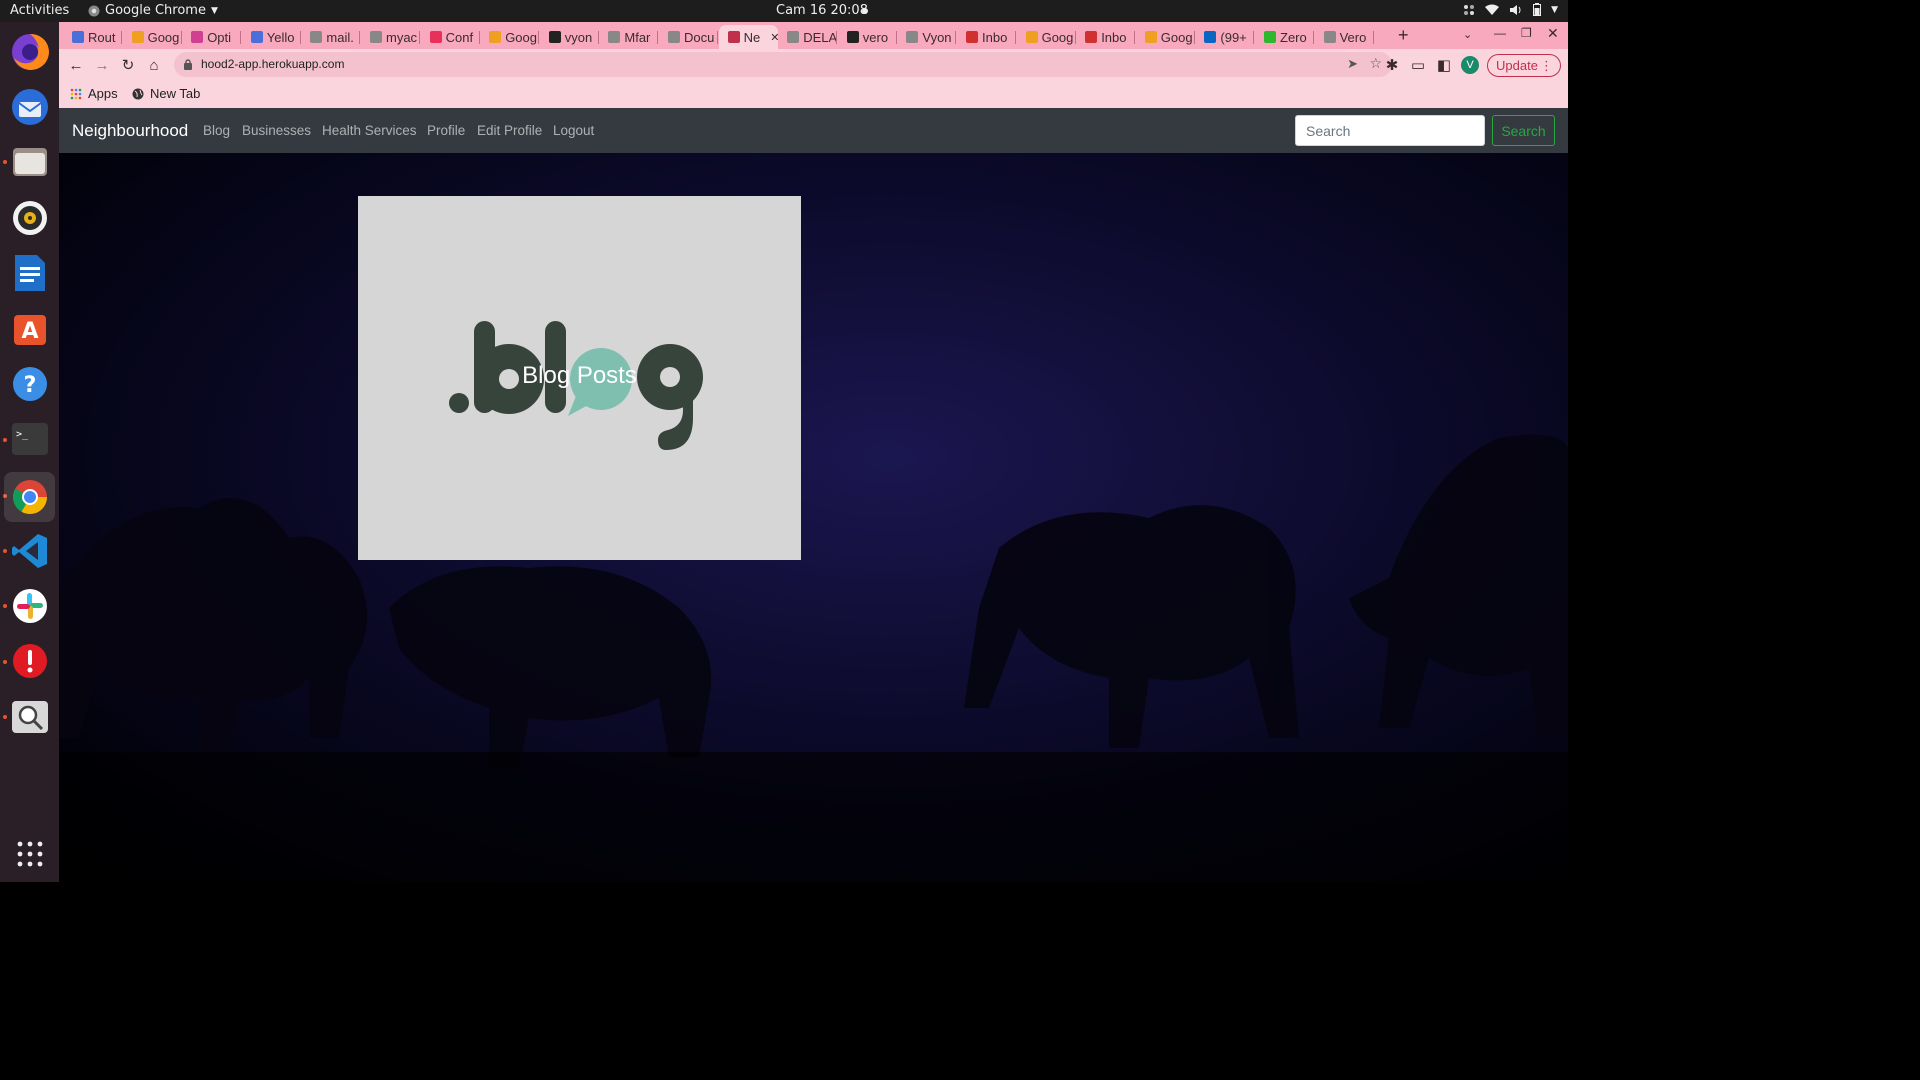 Image resolution: width=1920 pixels, height=1080 pixels. What do you see at coordinates (1469, 10) in the screenshot?
I see `slack-tray-icon` at bounding box center [1469, 10].